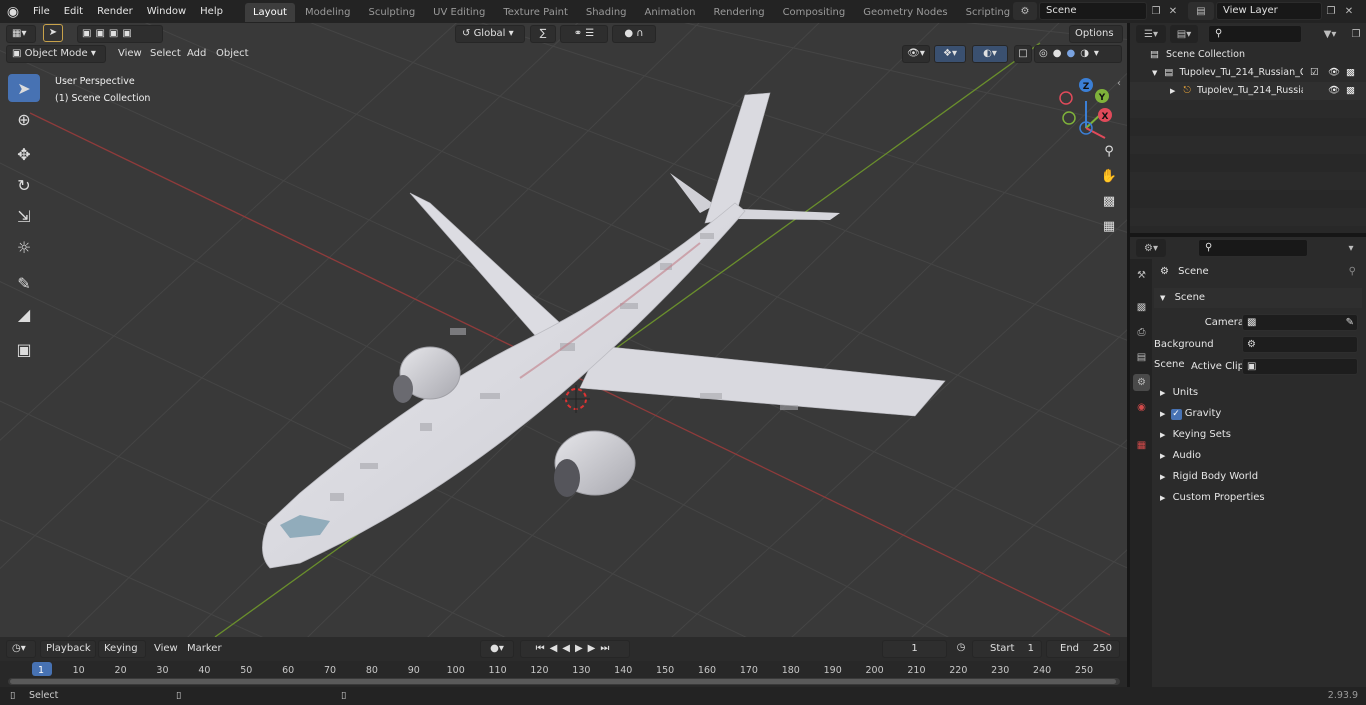  I want to click on menu-edit: Edit, so click(73, 11).